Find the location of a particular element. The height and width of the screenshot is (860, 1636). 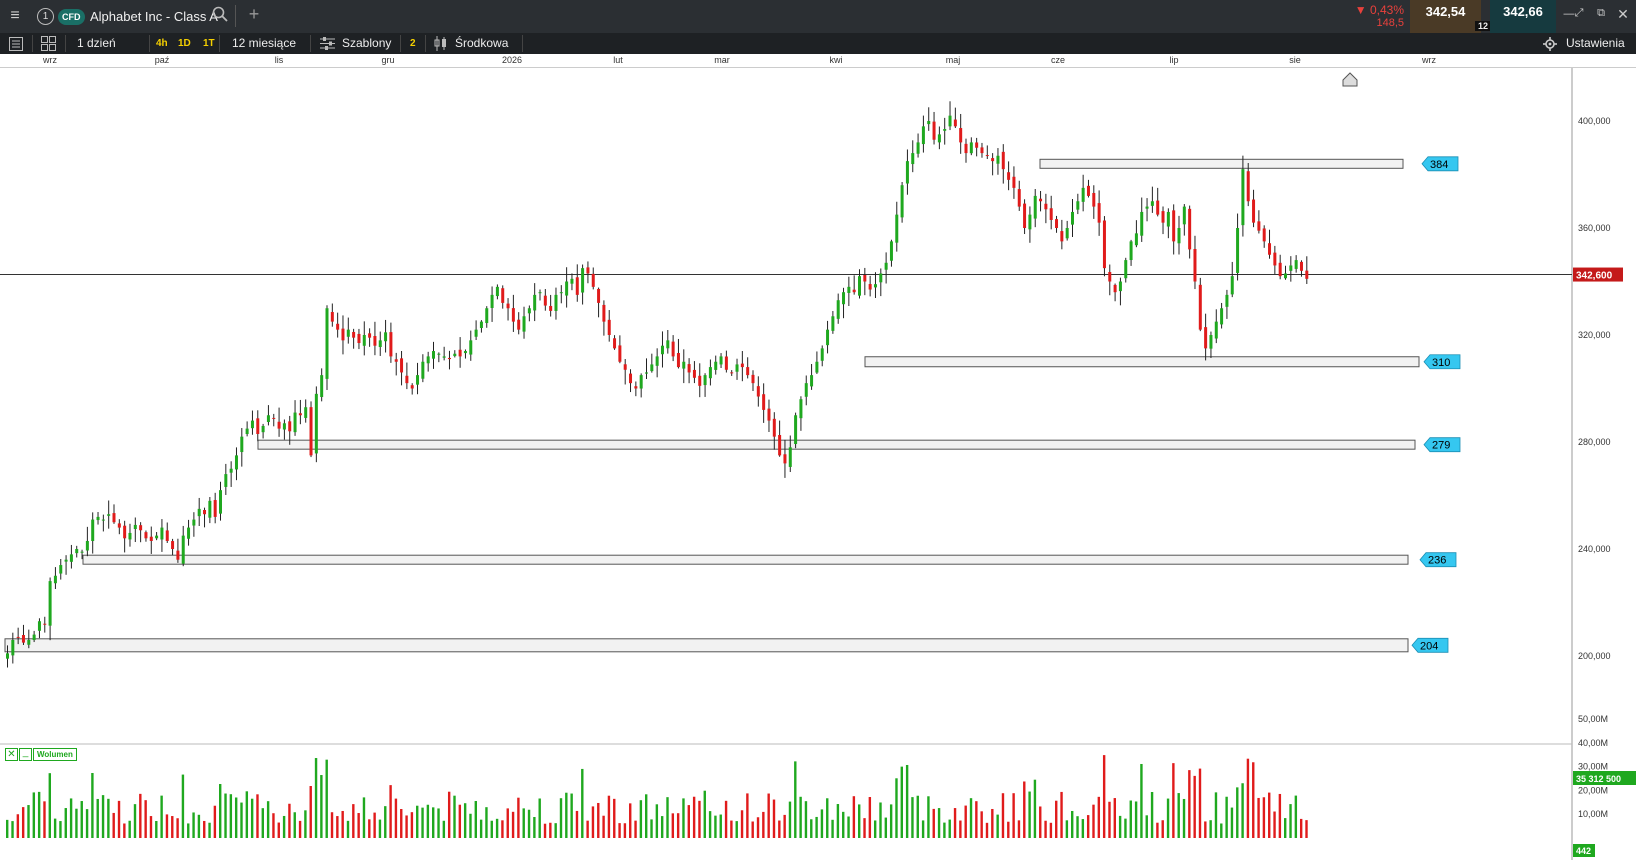

close-icon: ✕ is located at coordinates (1623, 14).